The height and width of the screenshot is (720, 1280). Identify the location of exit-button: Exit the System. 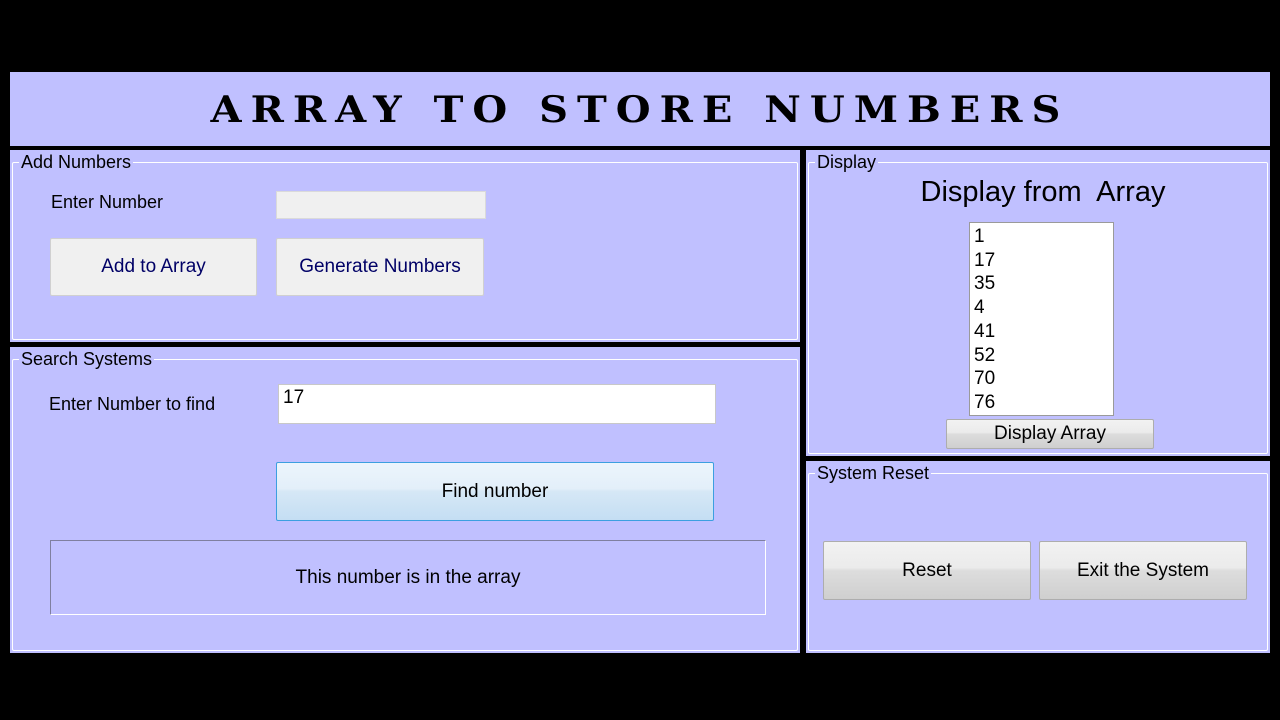
(1143, 570).